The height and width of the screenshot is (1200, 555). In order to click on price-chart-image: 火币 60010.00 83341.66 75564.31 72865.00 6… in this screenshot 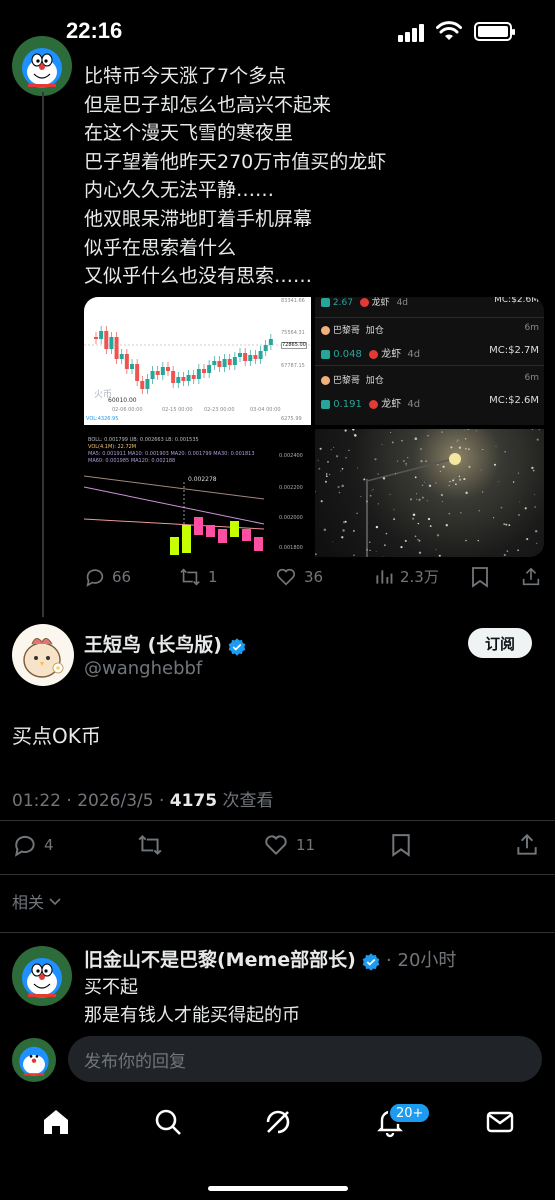, I will do `click(197, 361)`.